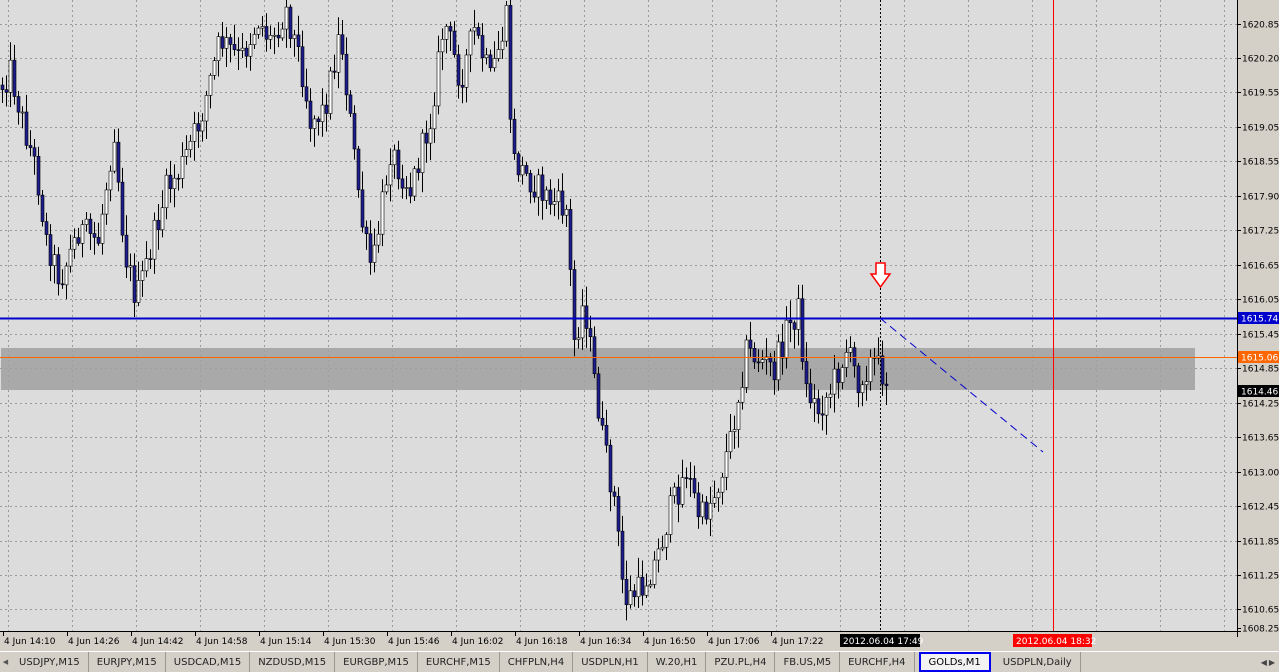  I want to click on tab-scroll-left-icon: ◀, so click(5, 662).